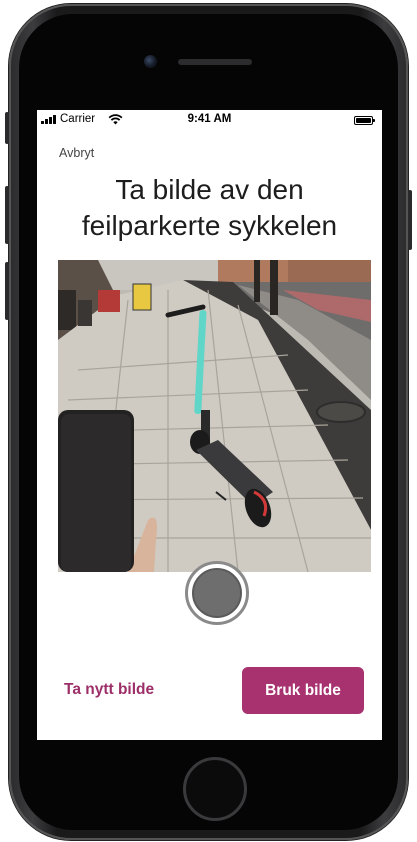  Describe the element at coordinates (7, 291) in the screenshot. I see `volume-down-button` at that location.